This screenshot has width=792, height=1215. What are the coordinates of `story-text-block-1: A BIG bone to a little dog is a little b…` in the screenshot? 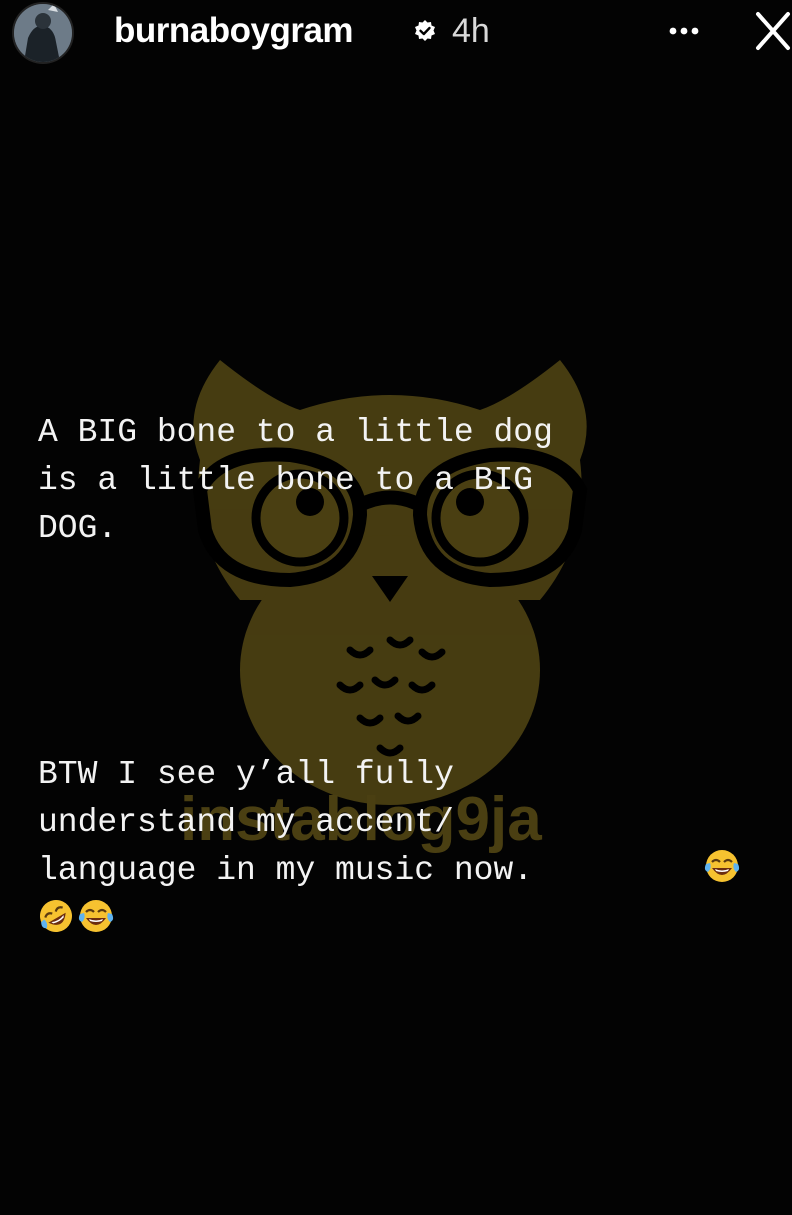 It's located at (295, 481).